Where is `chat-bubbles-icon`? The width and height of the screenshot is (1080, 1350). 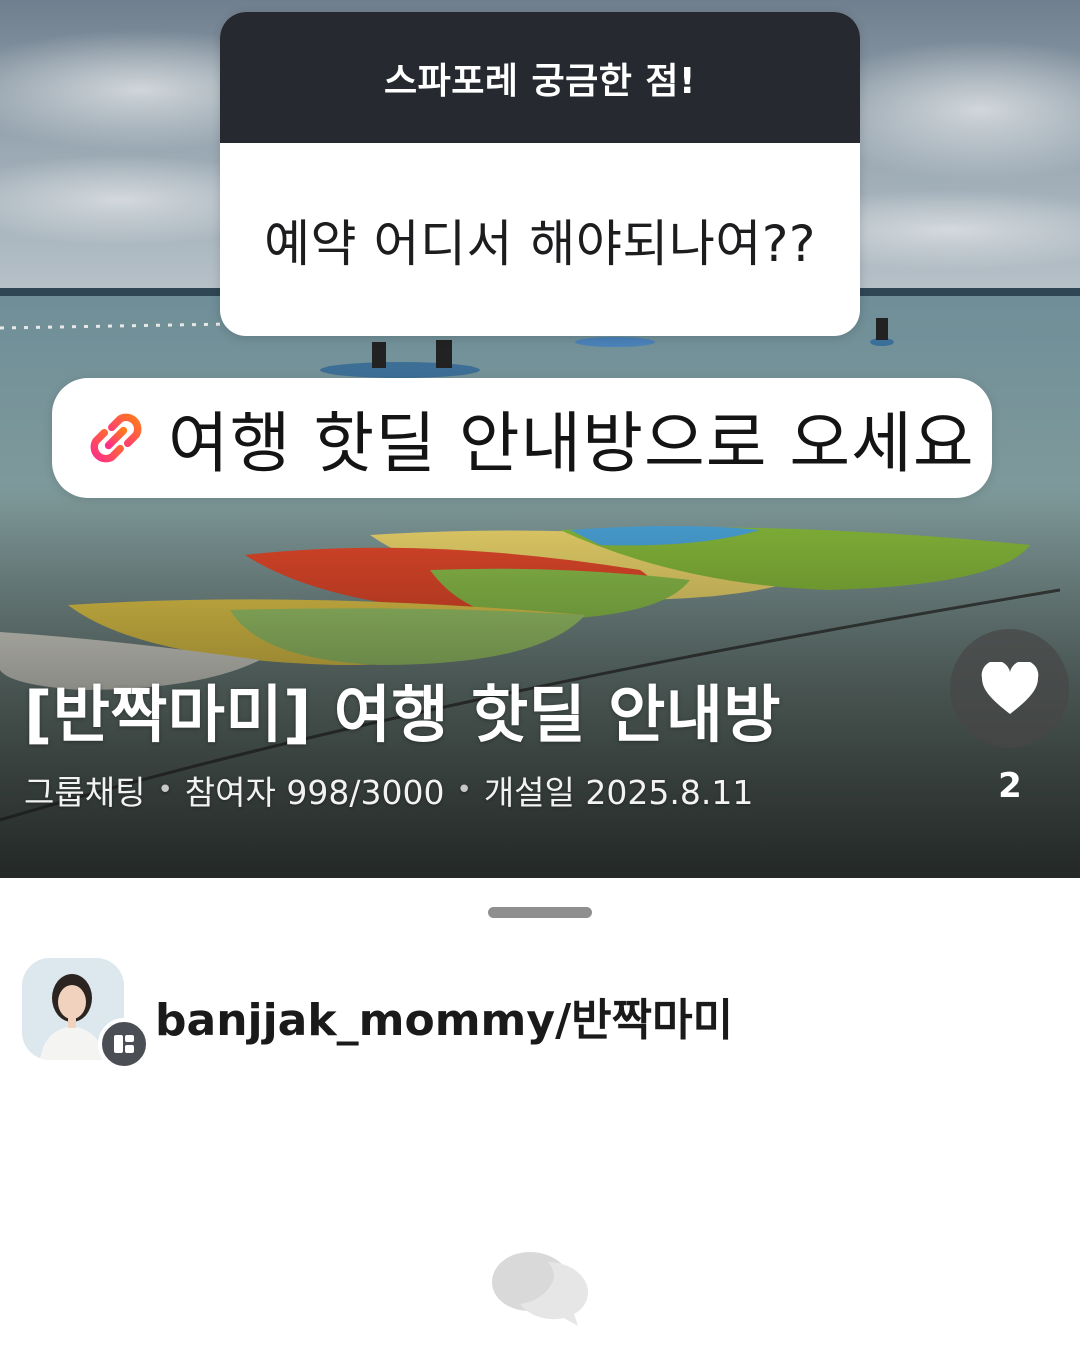 chat-bubbles-icon is located at coordinates (540, 1289).